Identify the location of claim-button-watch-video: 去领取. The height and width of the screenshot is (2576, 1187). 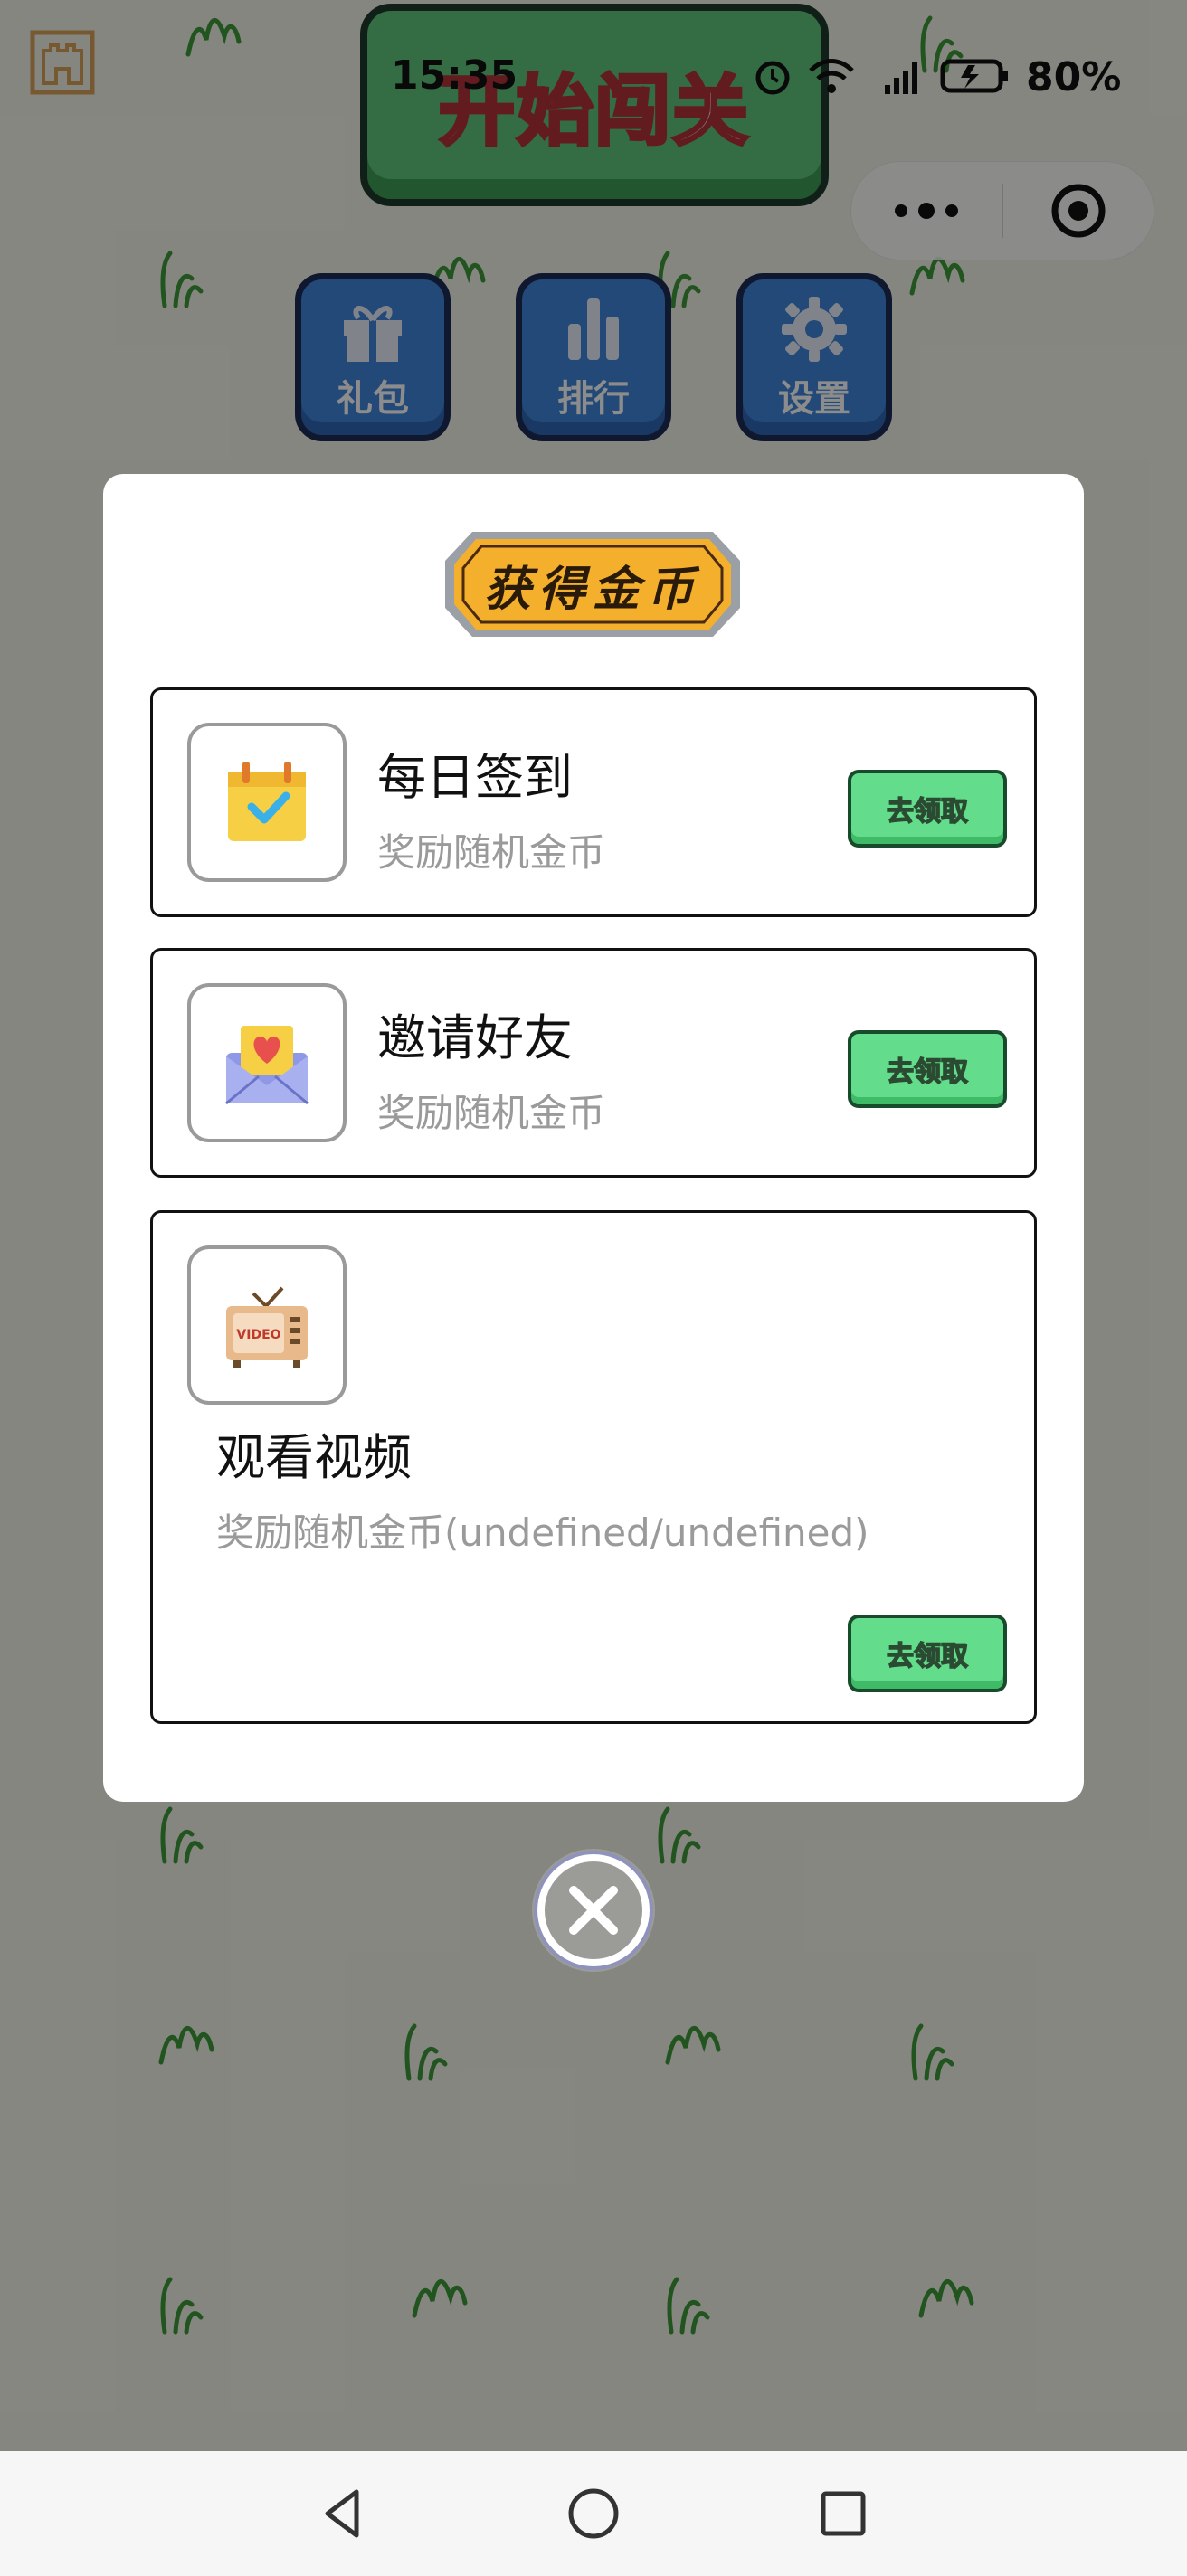
(927, 1653).